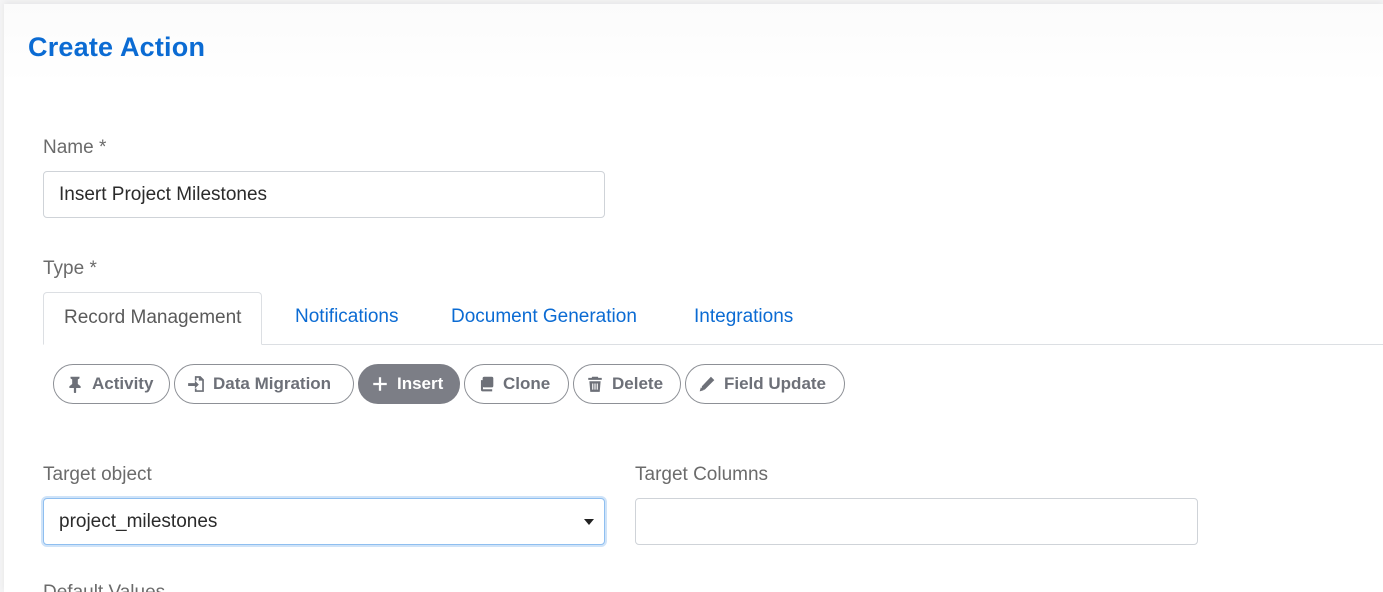  Describe the element at coordinates (916, 521) in the screenshot. I see `target-columns-input` at that location.